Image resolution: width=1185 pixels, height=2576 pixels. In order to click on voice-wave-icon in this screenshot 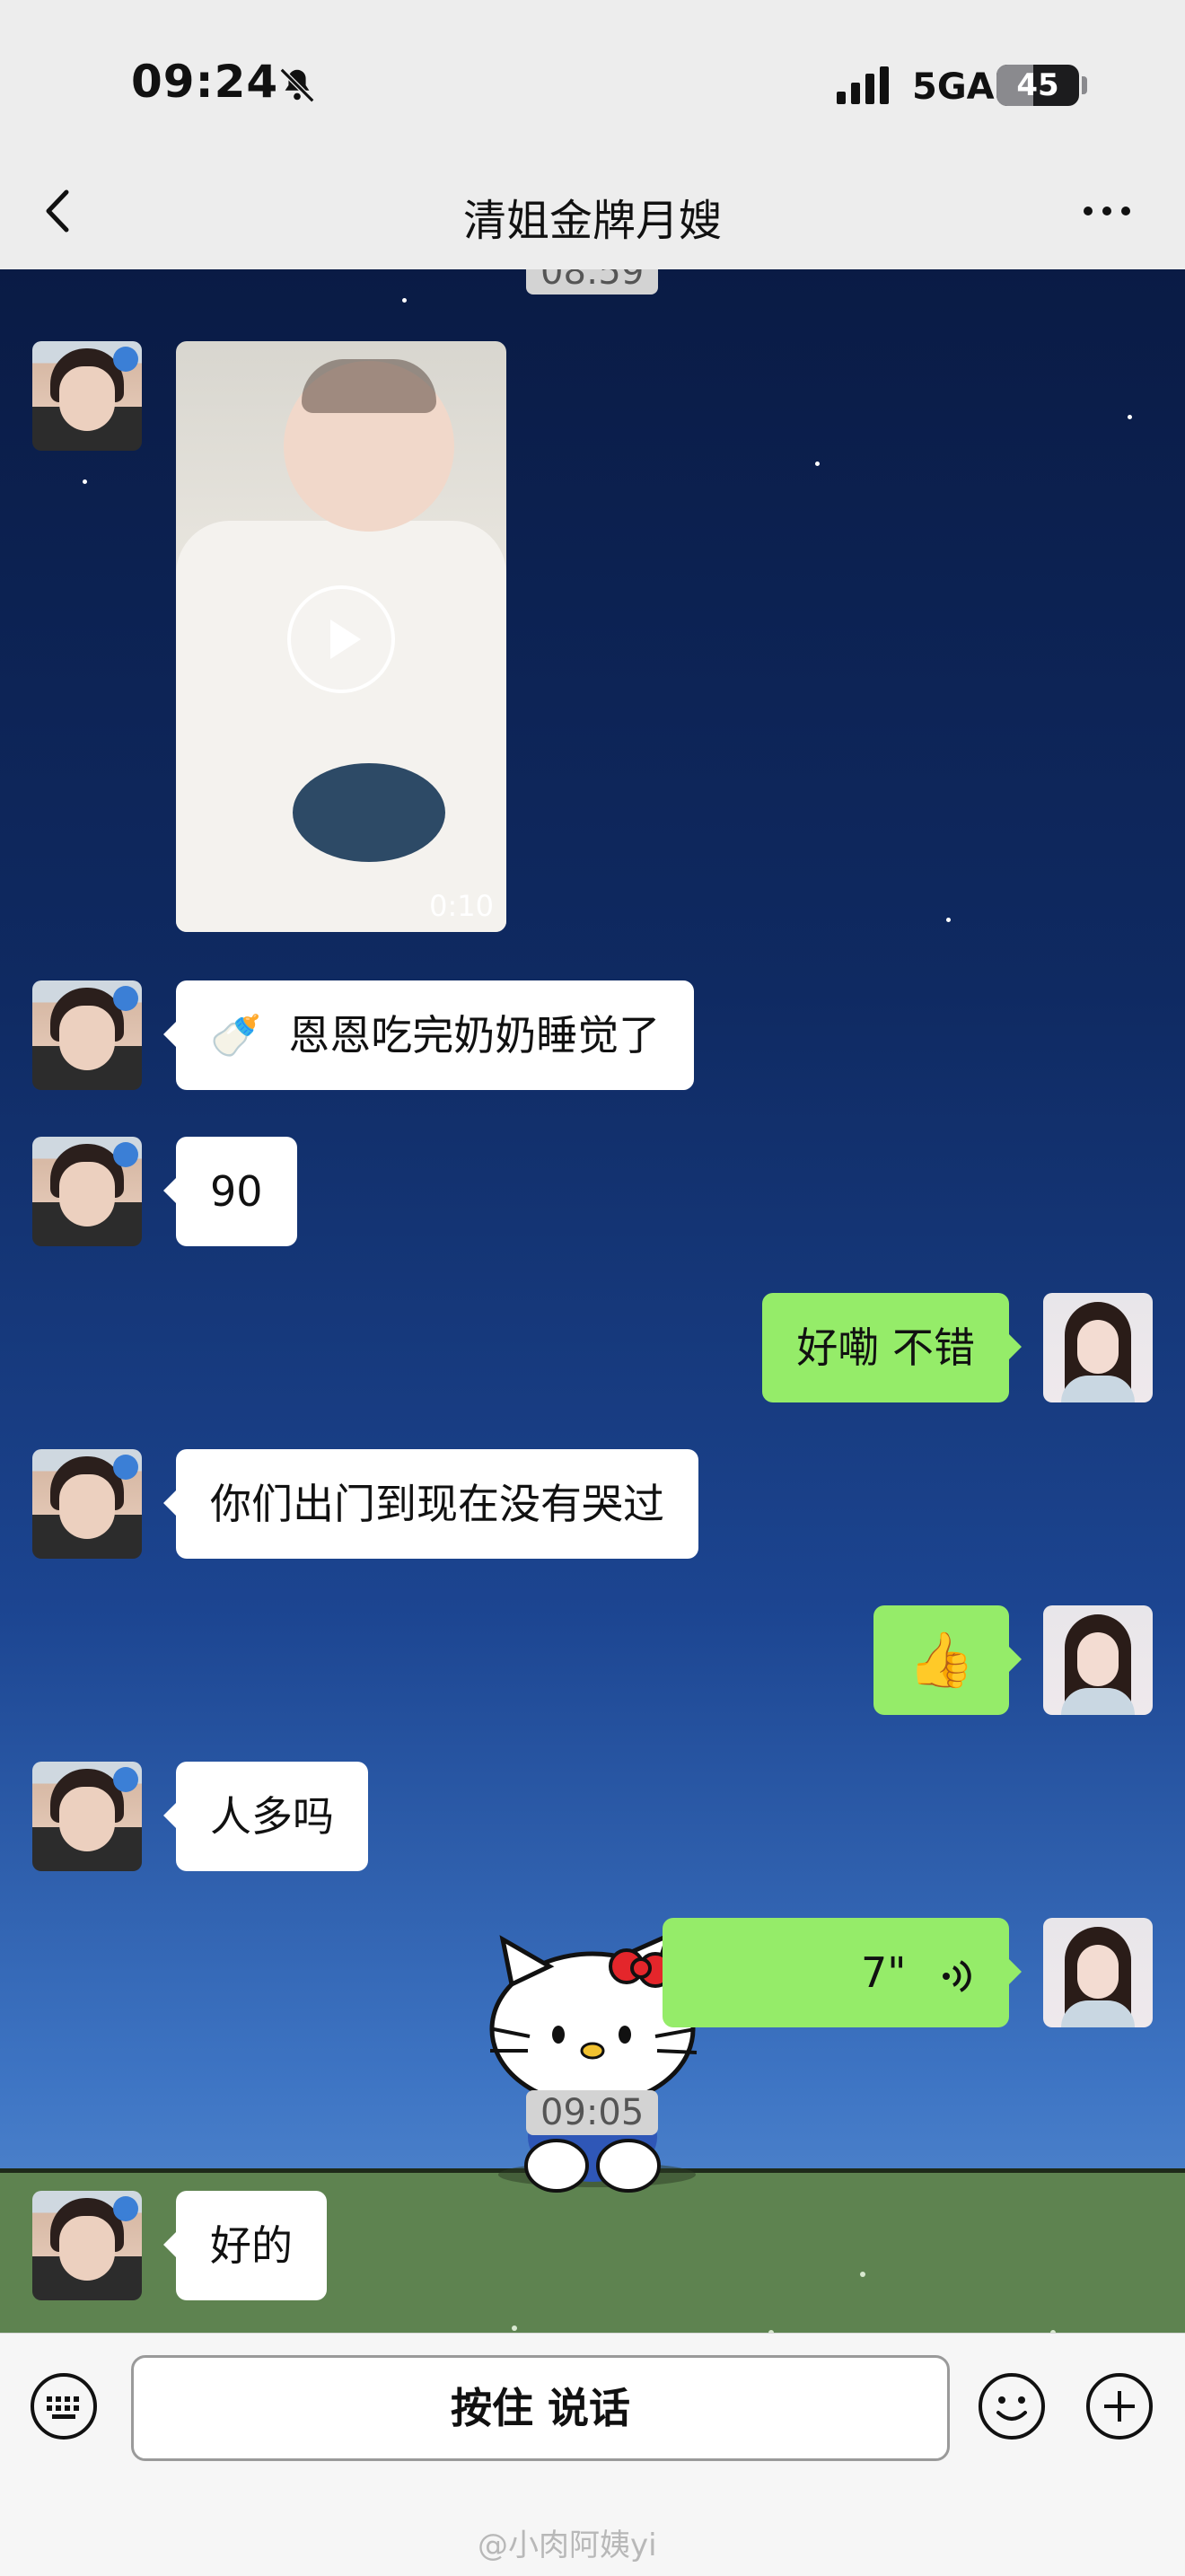, I will do `click(957, 1975)`.